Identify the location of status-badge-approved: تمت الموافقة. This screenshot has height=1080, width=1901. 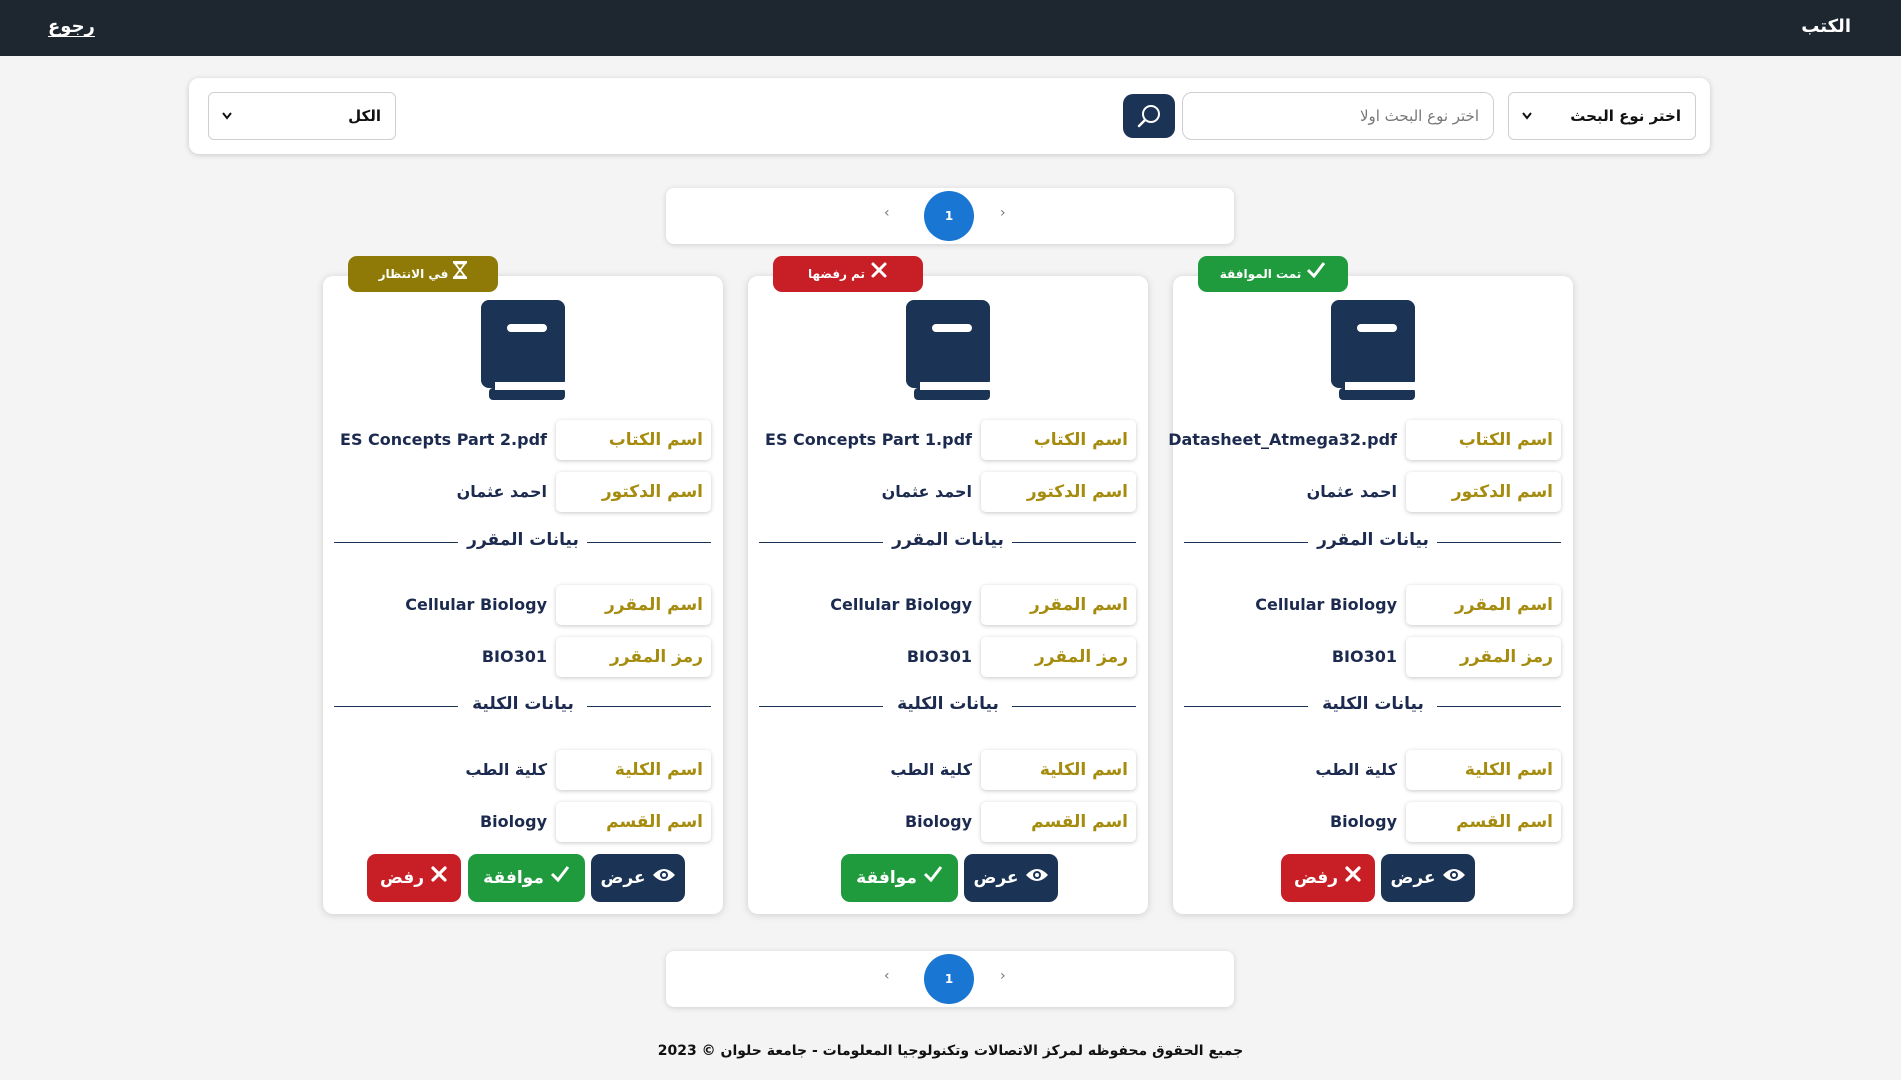
(1273, 274).